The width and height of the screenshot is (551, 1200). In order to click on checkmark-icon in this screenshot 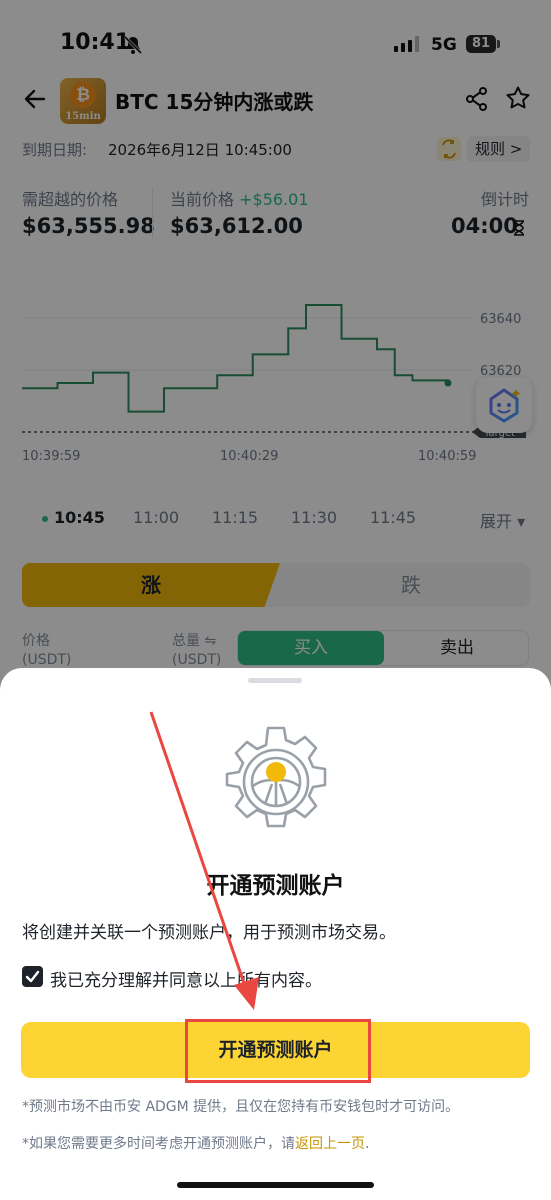, I will do `click(32, 976)`.